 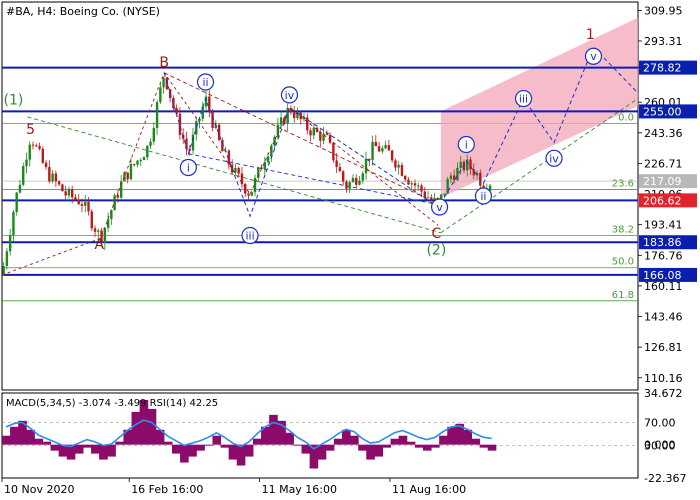 What do you see at coordinates (662, 242) in the screenshot?
I see `level-tag-text: 183.86` at bounding box center [662, 242].